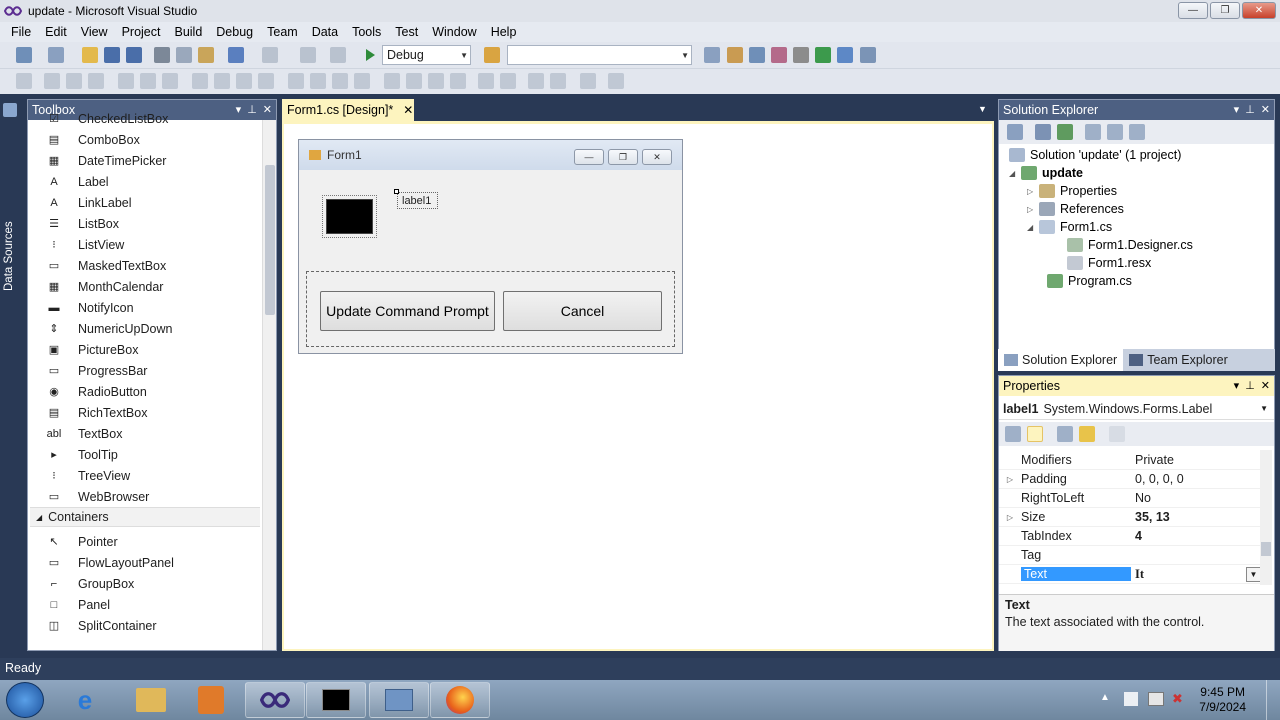 This screenshot has height=720, width=1280. I want to click on solution-explorer-icon, so click(712, 55).